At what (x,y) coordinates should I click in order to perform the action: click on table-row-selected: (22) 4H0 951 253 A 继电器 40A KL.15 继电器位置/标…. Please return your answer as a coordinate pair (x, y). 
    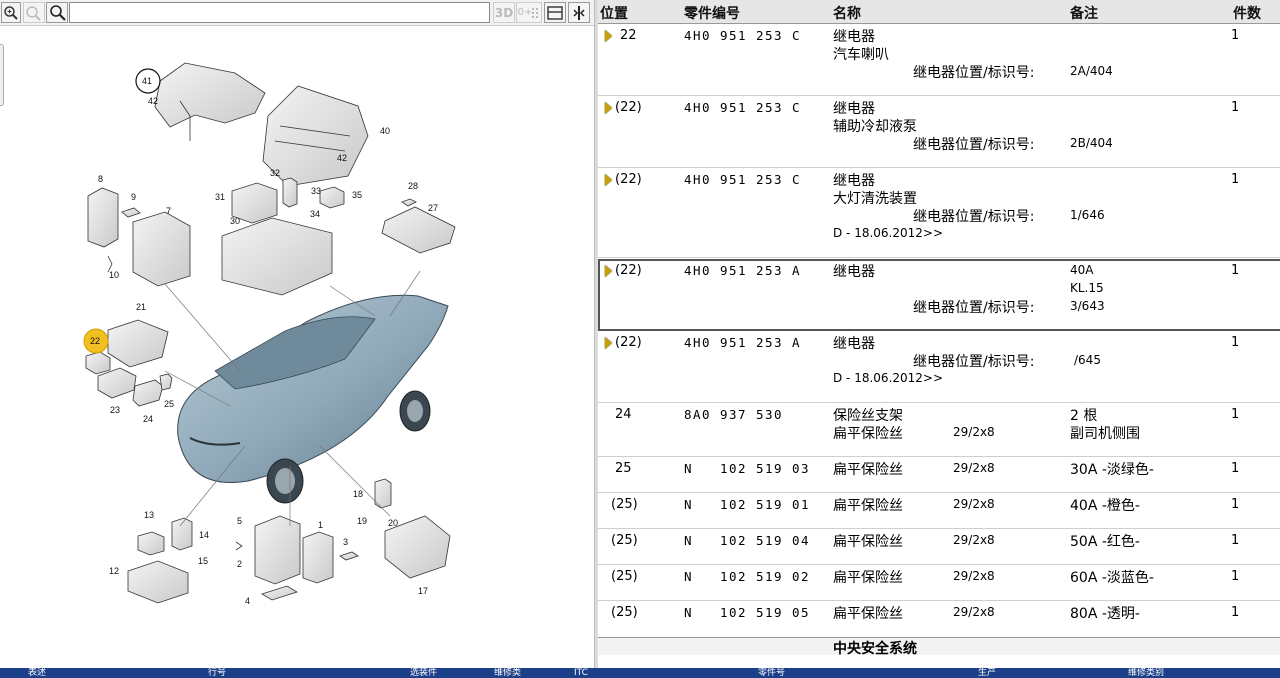
    Looking at the image, I should click on (939, 295).